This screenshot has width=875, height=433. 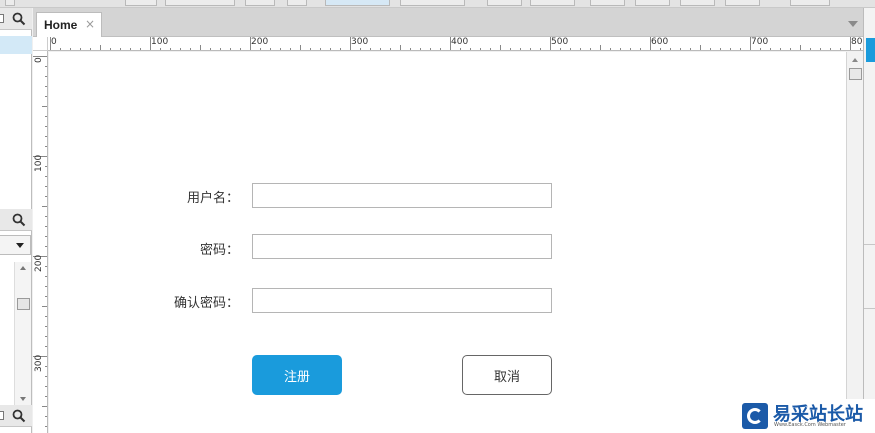 What do you see at coordinates (16, 45) in the screenshot?
I see `selected-page-item` at bounding box center [16, 45].